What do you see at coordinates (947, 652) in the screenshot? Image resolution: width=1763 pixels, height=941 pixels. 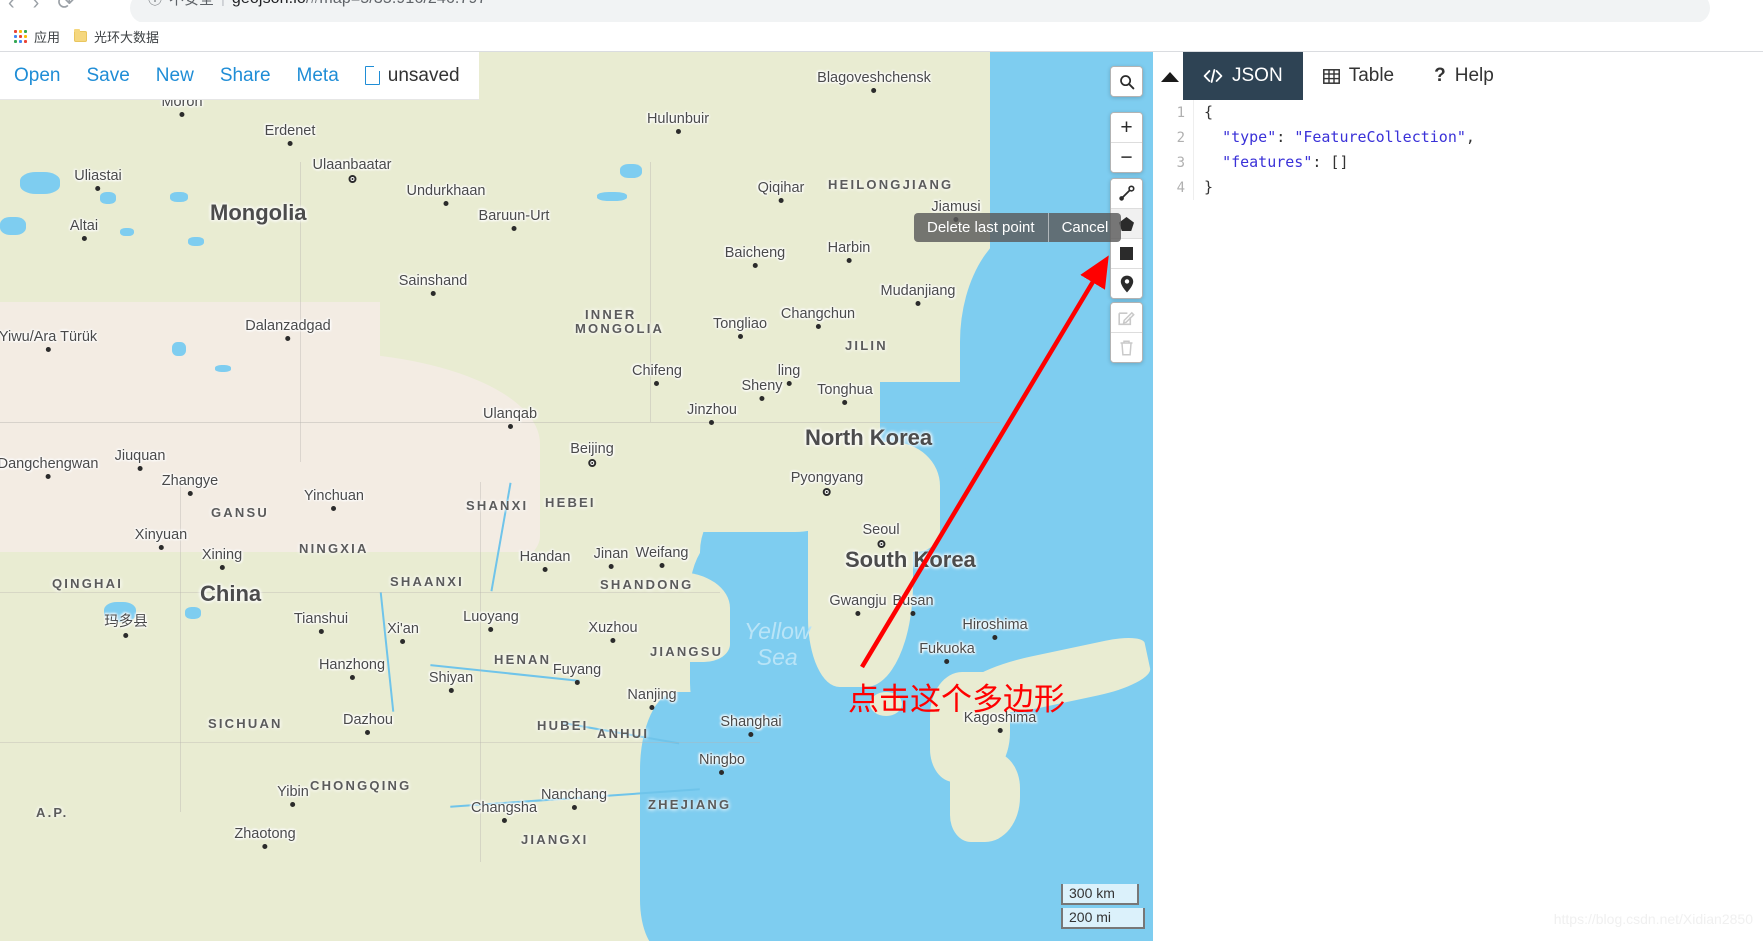 I see `map-city-label: Fukuoka` at bounding box center [947, 652].